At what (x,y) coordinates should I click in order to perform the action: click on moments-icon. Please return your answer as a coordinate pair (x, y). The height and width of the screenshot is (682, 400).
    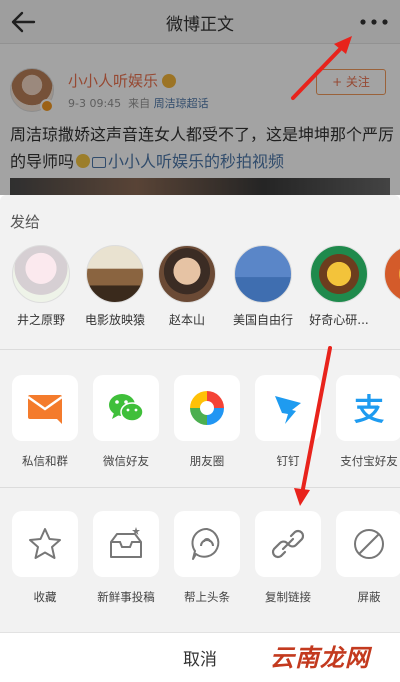
    Looking at the image, I should click on (207, 408).